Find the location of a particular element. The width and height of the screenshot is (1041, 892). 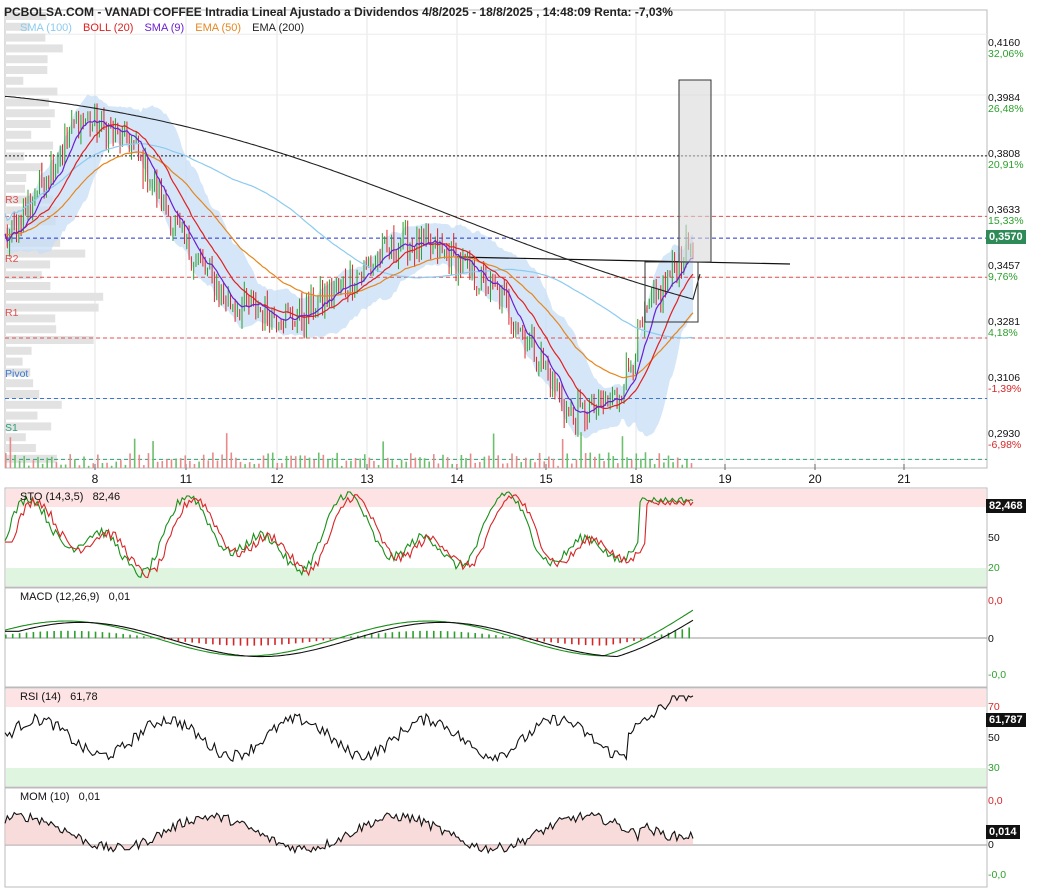

pivot-label: Pivot is located at coordinates (17, 374).